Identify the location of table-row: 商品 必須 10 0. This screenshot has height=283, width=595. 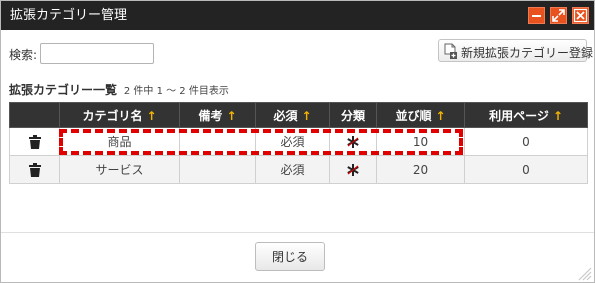
(298, 141).